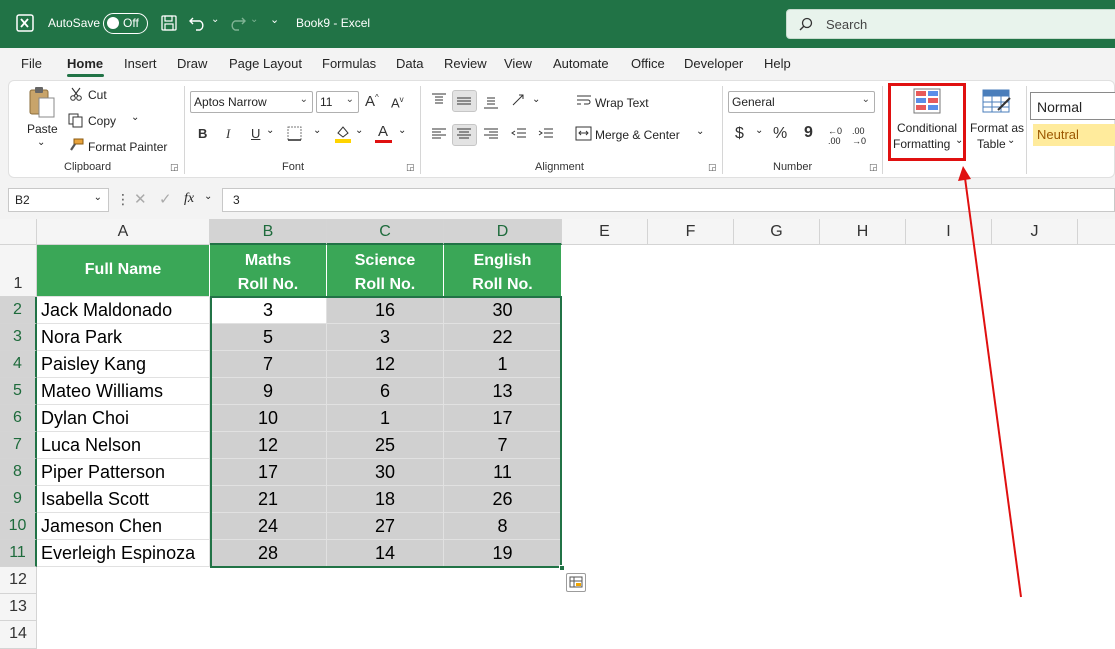 Image resolution: width=1115 pixels, height=649 pixels. I want to click on cell-c11: 14, so click(385, 553).